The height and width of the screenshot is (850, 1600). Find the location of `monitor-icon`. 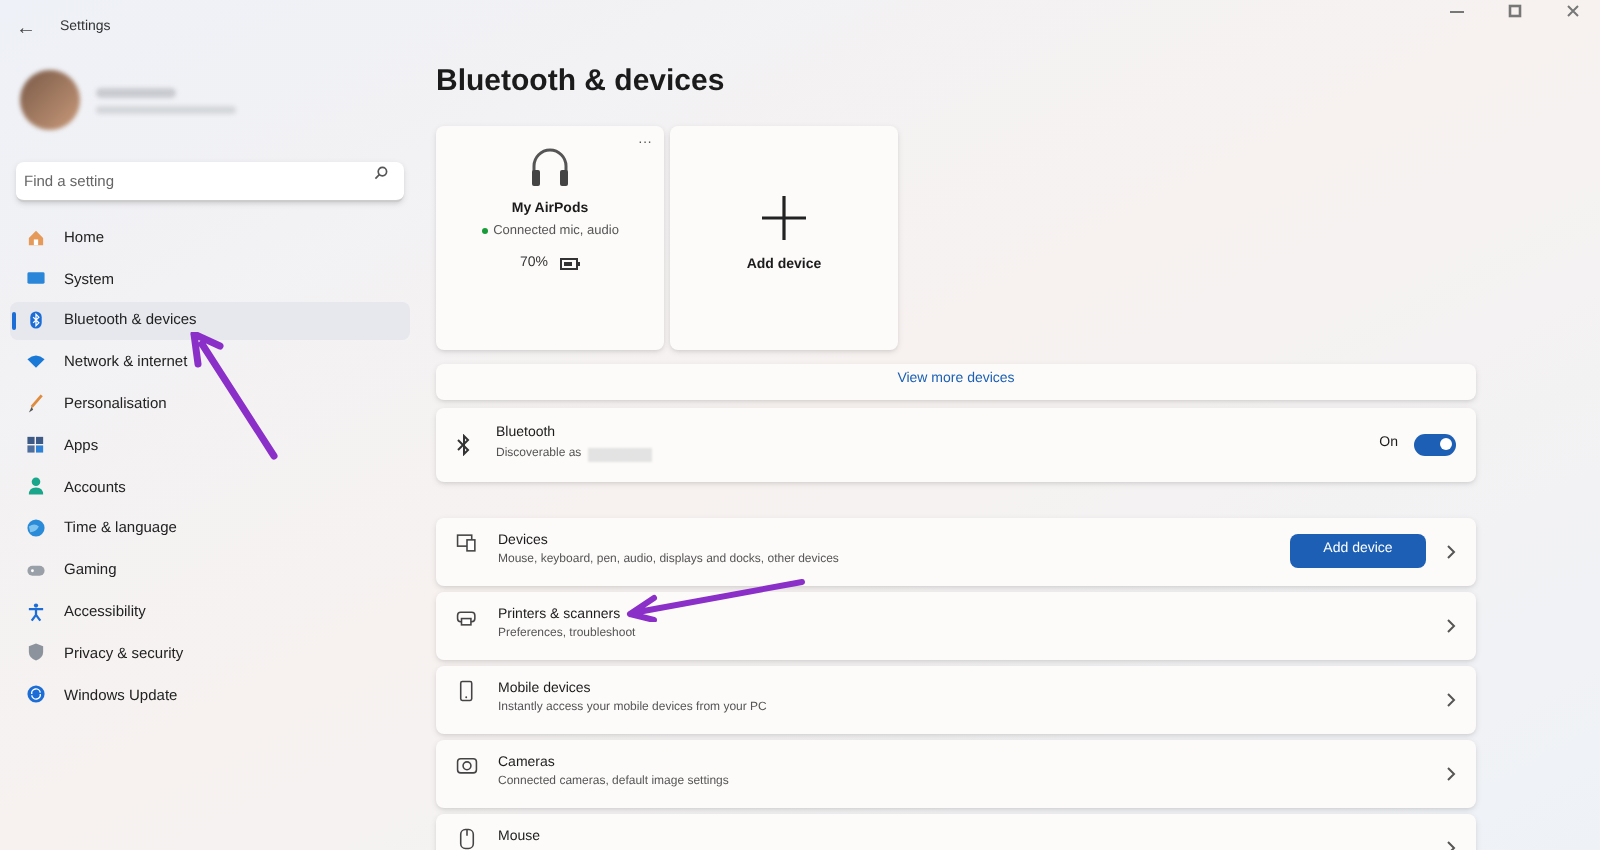

monitor-icon is located at coordinates (36, 278).